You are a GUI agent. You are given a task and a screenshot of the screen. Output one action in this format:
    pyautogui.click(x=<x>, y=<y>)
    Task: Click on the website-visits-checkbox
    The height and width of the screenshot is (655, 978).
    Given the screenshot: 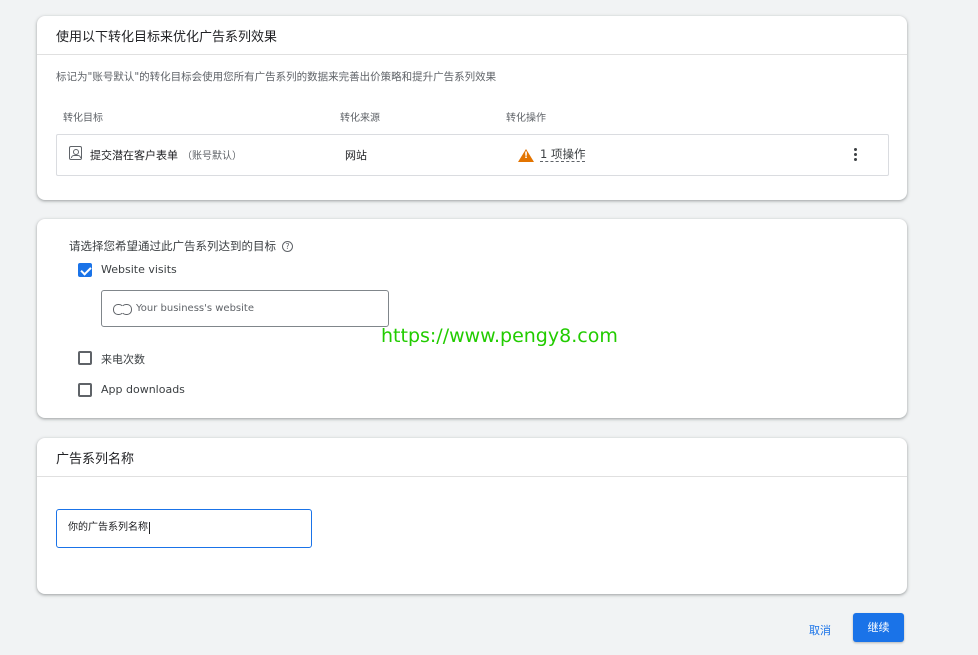 What is the action you would take?
    pyautogui.click(x=85, y=270)
    